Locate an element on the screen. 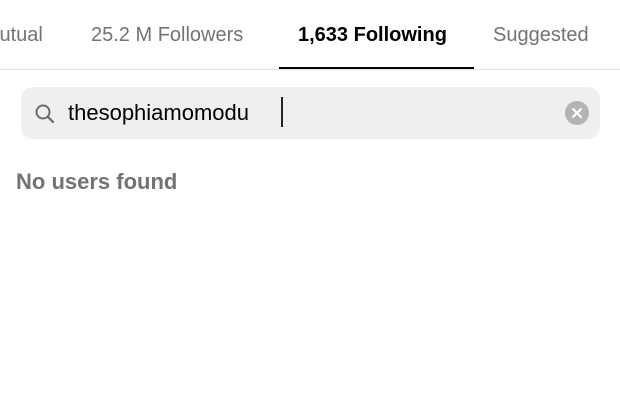  no-results-message: No users found is located at coordinates (97, 181).